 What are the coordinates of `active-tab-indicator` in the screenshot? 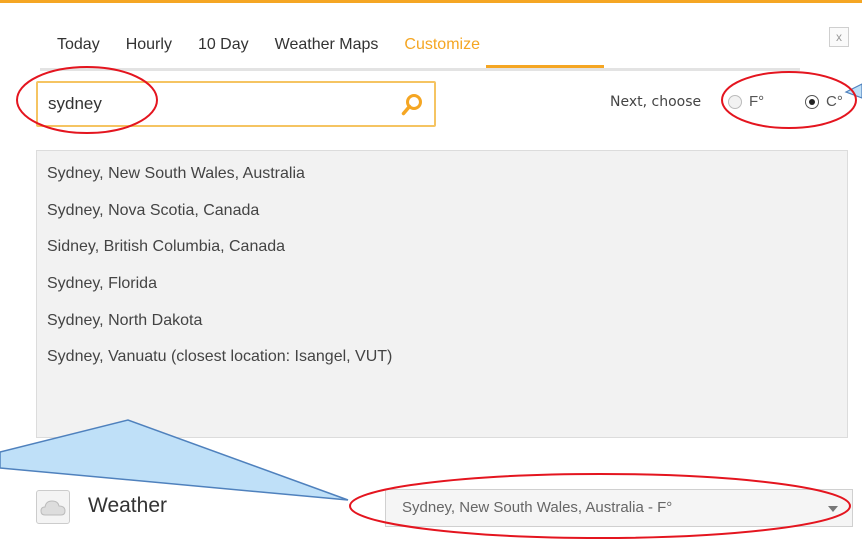 It's located at (545, 66).